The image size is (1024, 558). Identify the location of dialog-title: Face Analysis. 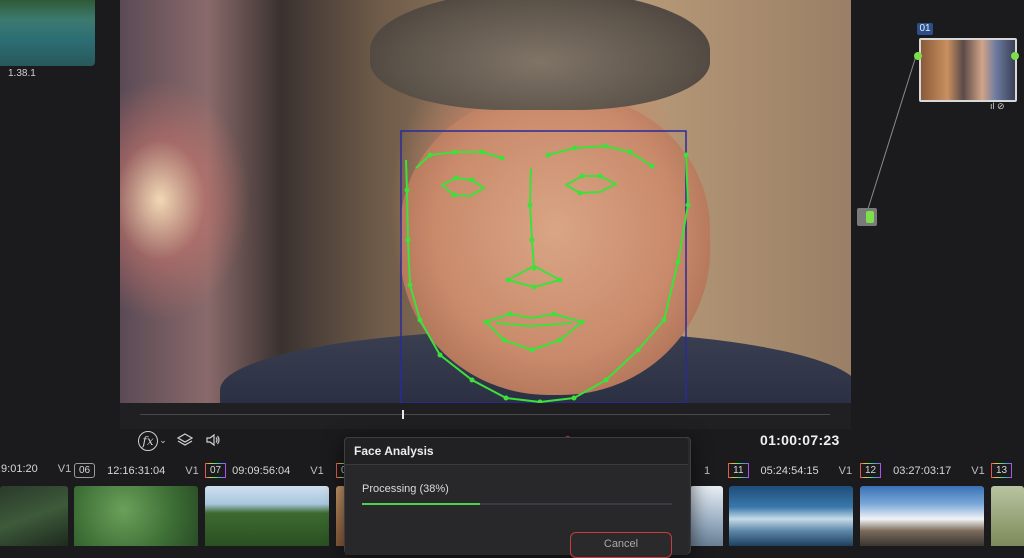
(394, 451).